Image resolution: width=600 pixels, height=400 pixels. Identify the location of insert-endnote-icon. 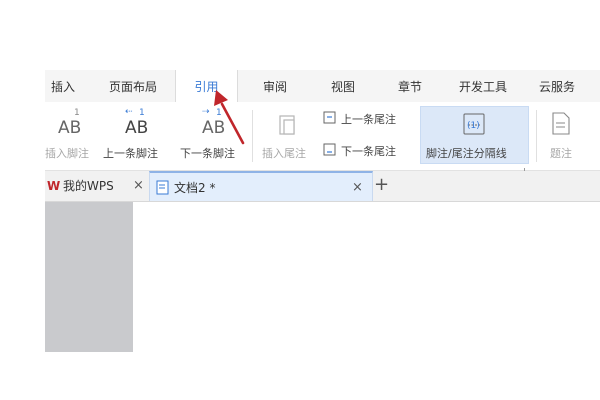
(287, 125).